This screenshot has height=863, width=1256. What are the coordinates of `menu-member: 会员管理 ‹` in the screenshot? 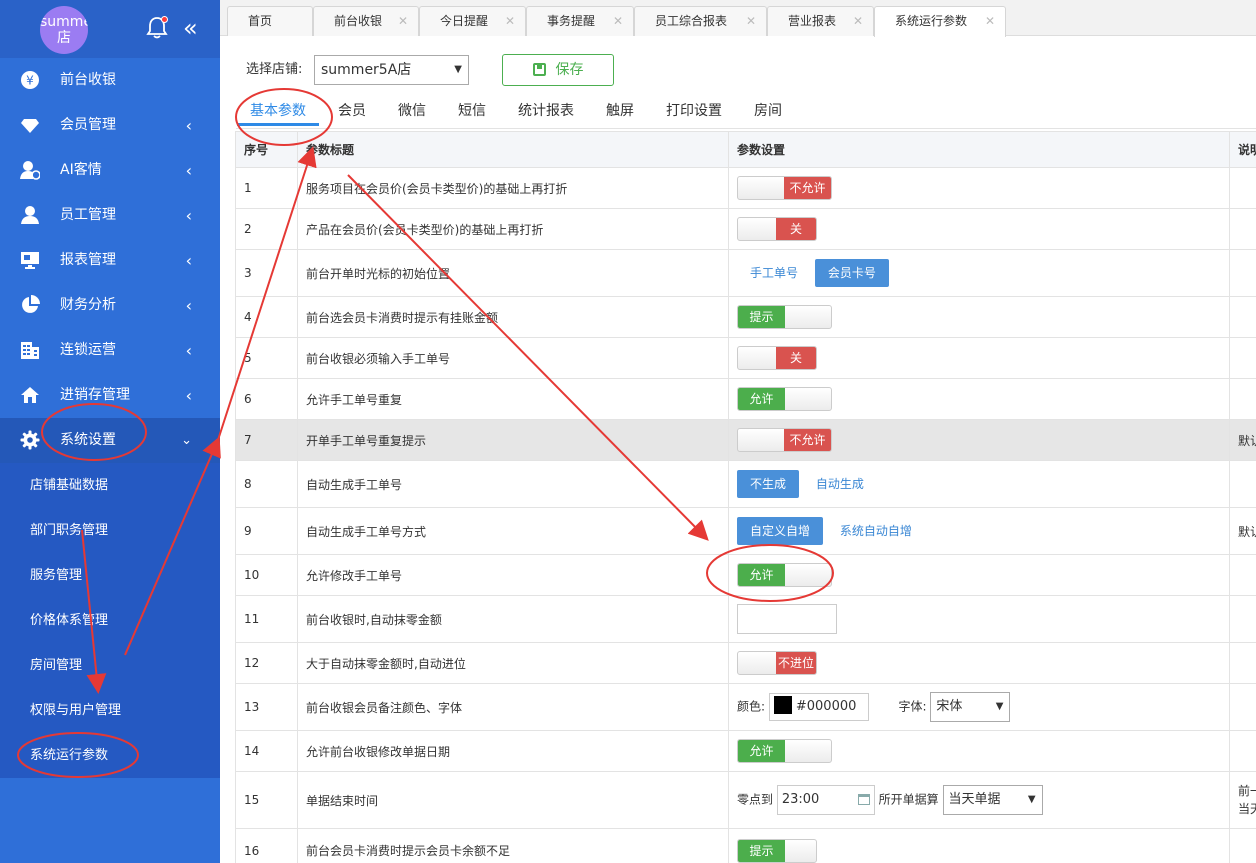 It's located at (110, 125).